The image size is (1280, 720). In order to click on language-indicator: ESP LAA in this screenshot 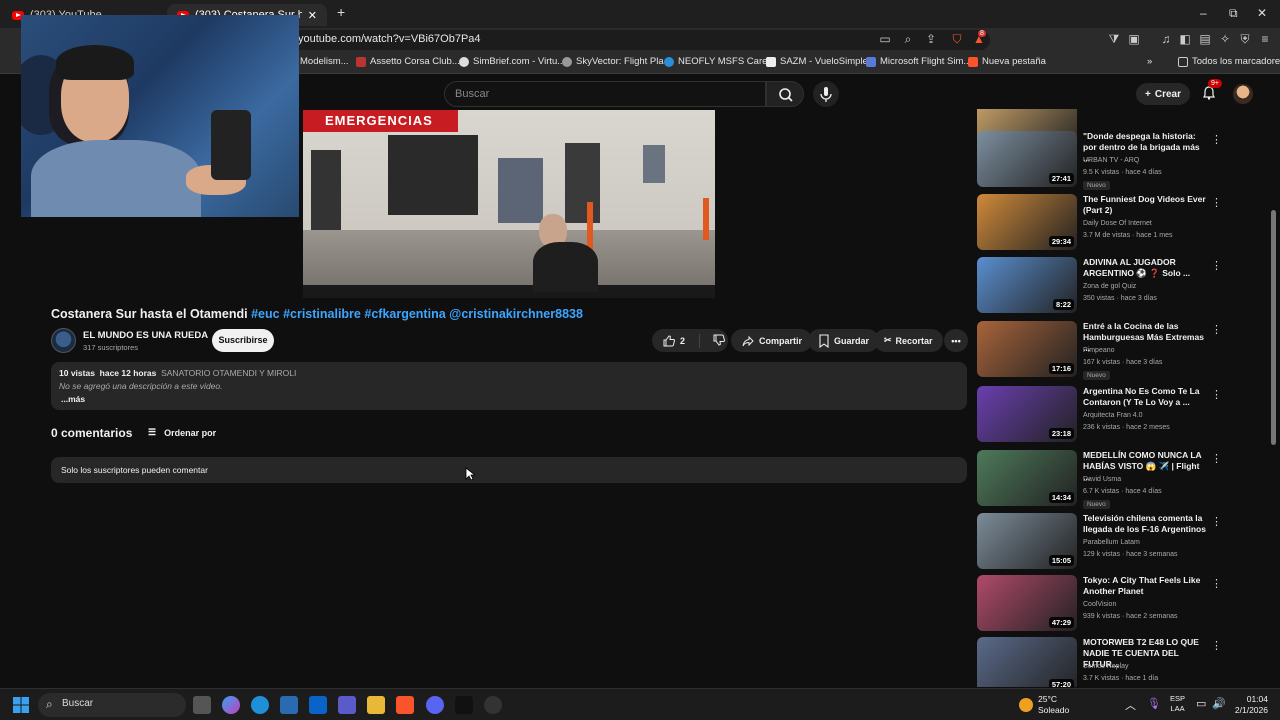, I will do `click(1177, 704)`.